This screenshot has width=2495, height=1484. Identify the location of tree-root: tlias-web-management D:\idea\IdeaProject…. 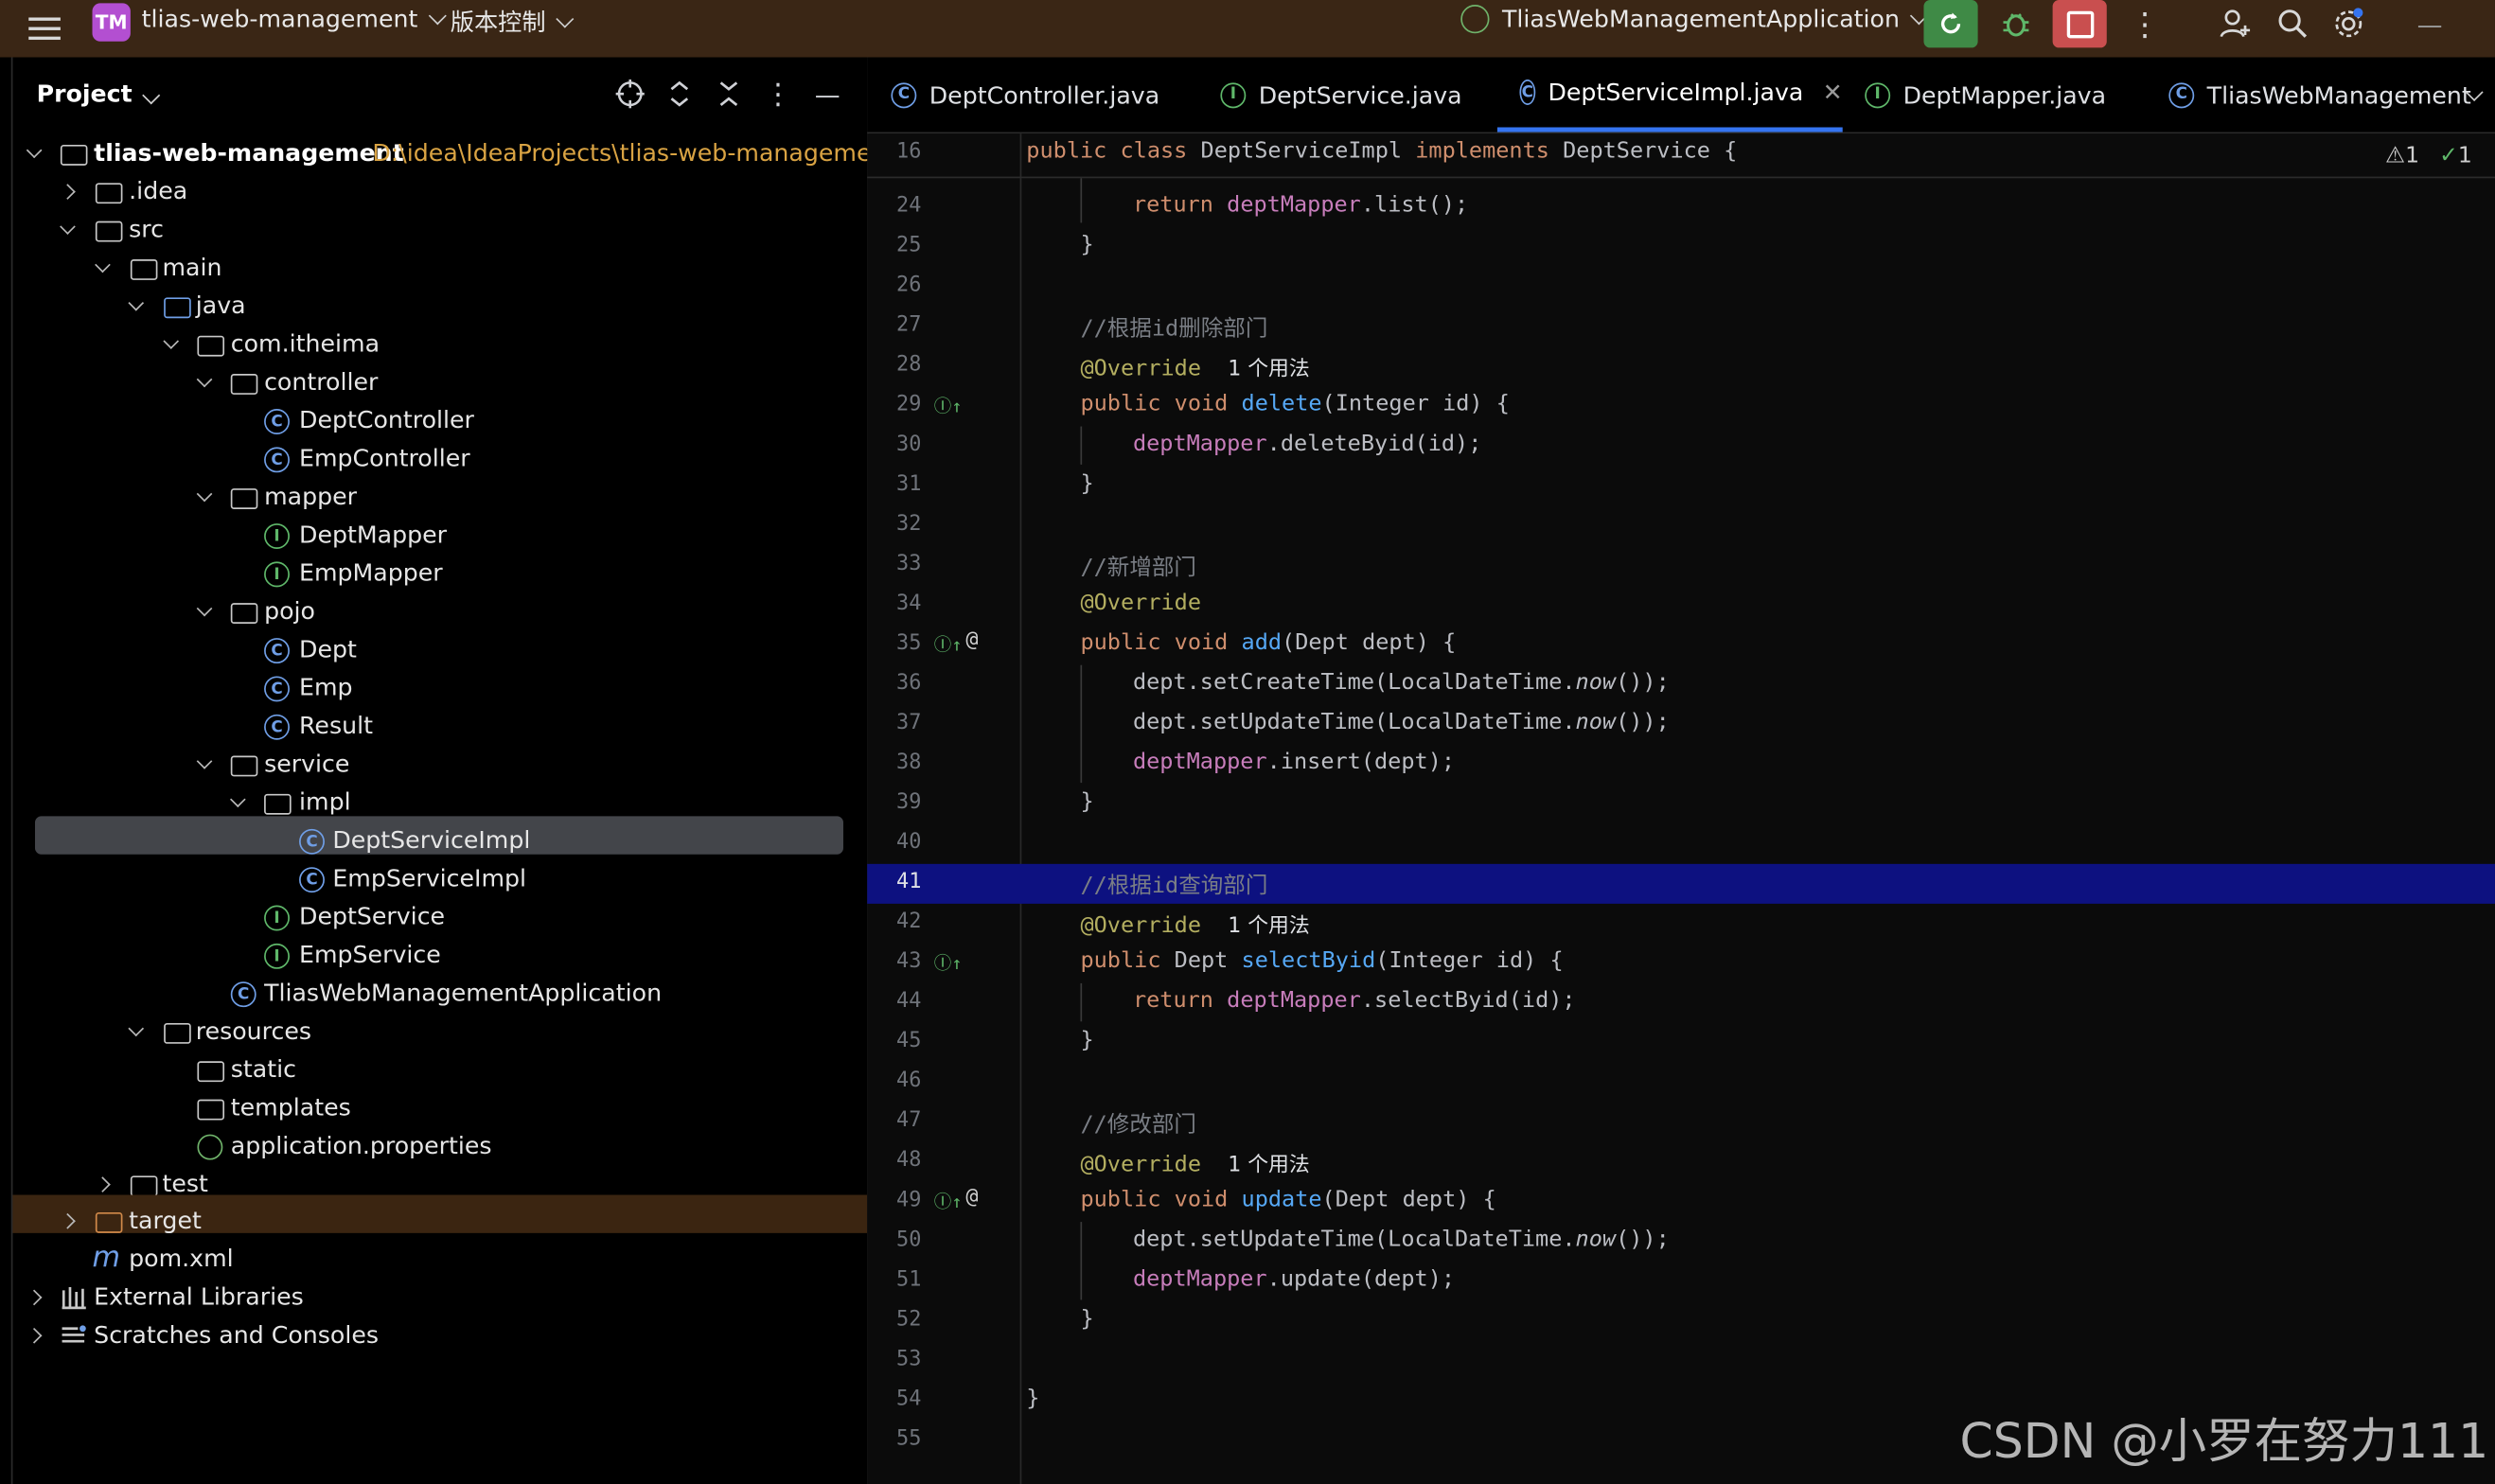
(454, 154).